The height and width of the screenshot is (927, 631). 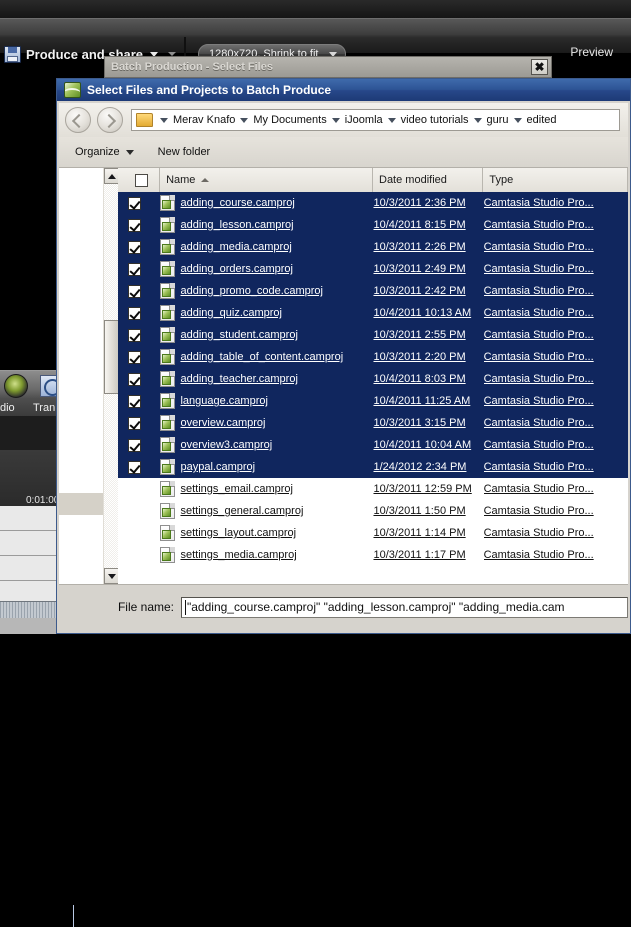 I want to click on file-name-cell: overview3.camproj, so click(x=266, y=445).